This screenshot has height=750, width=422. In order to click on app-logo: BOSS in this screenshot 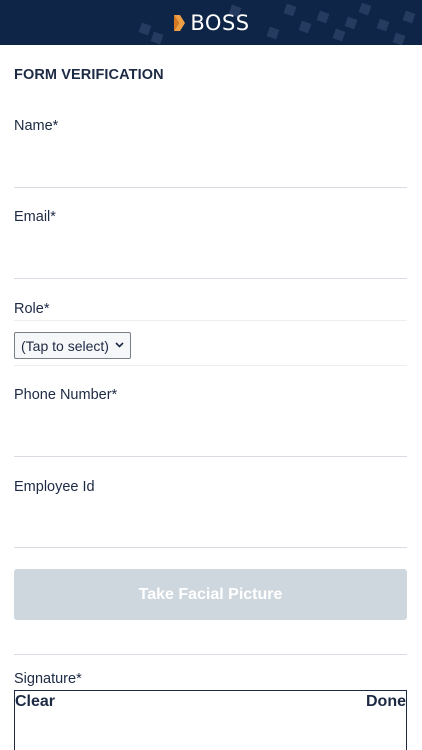, I will do `click(211, 22)`.